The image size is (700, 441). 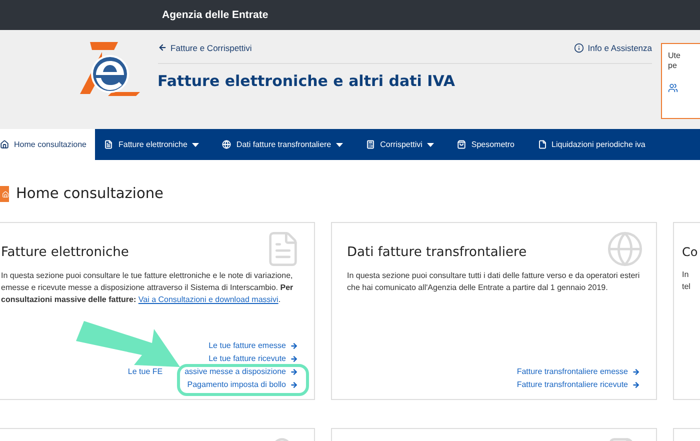 What do you see at coordinates (48, 144) in the screenshot?
I see `nav-tab: Home consultazione` at bounding box center [48, 144].